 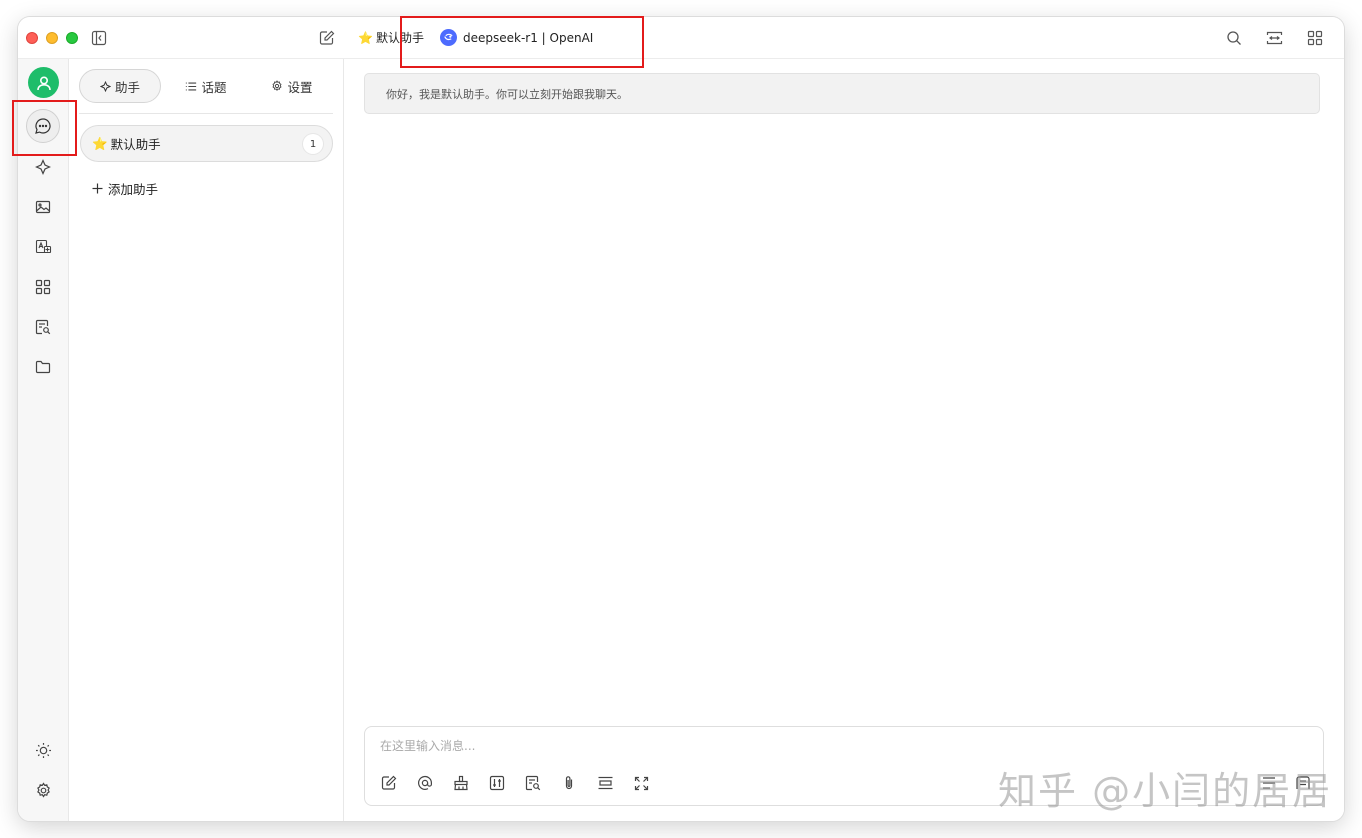 What do you see at coordinates (43, 440) in the screenshot?
I see `icon-rail` at bounding box center [43, 440].